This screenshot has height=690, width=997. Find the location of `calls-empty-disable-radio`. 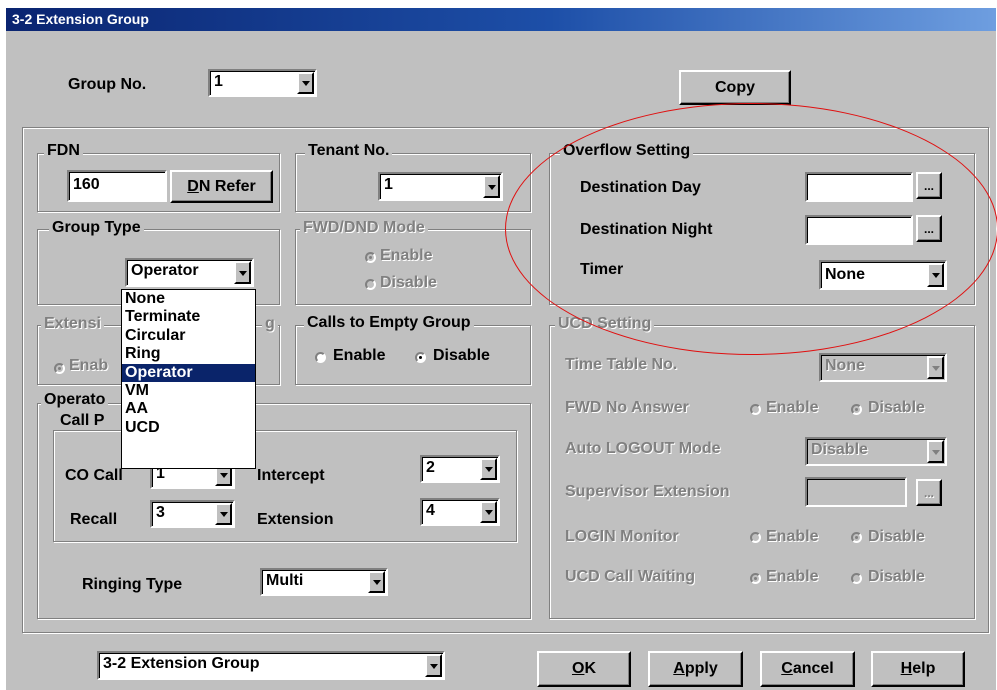

calls-empty-disable-radio is located at coordinates (420, 357).